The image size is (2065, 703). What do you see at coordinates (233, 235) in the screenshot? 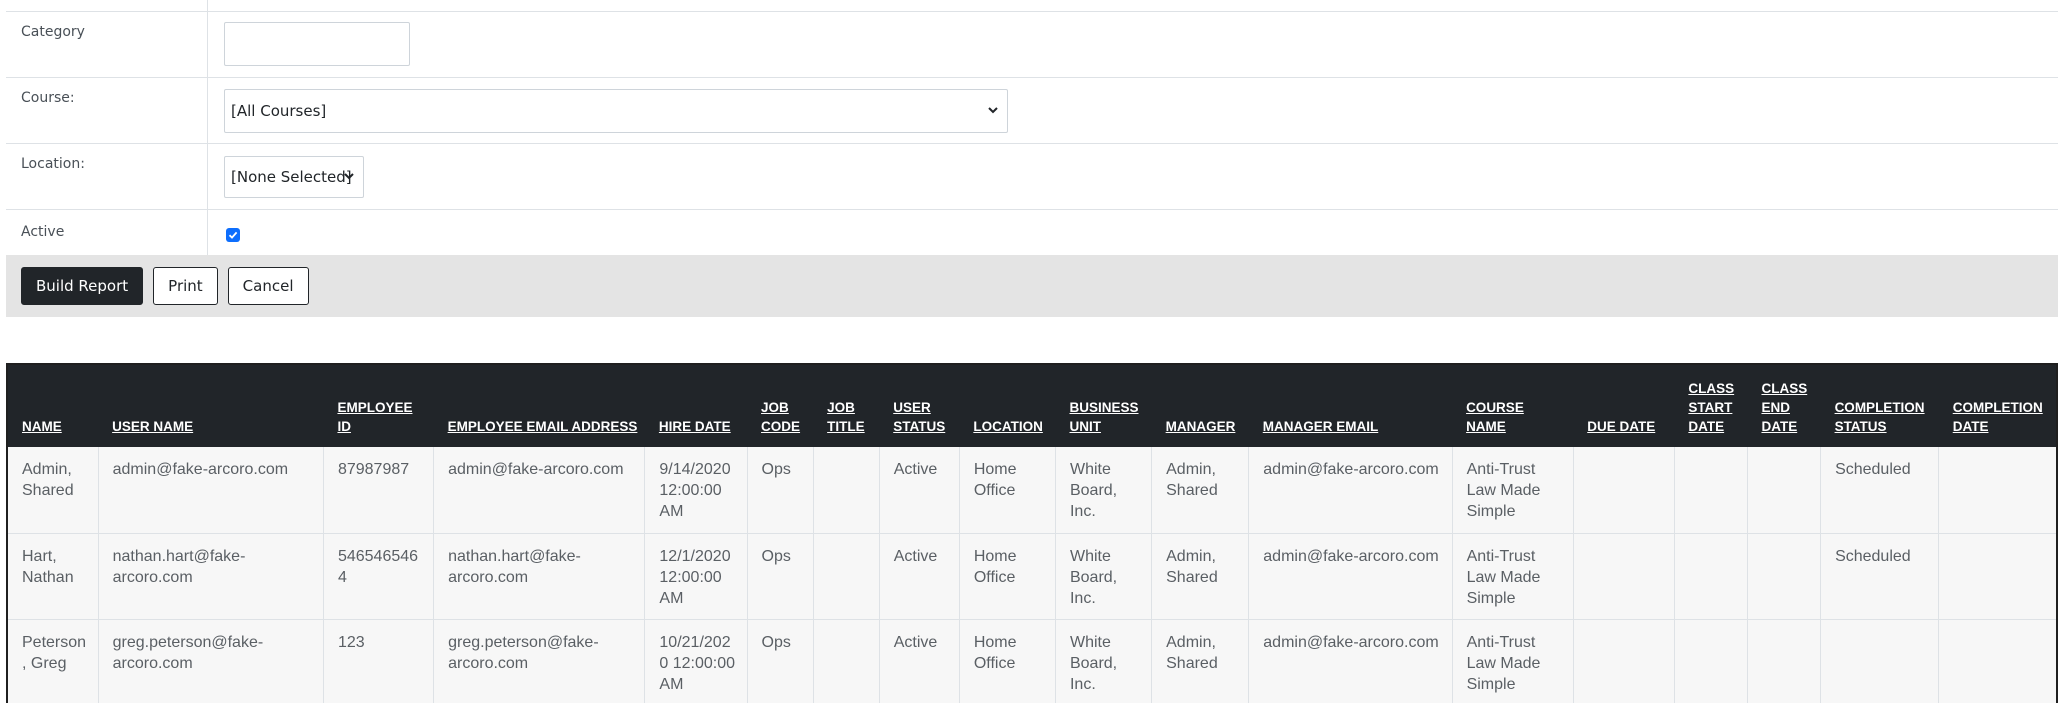
I see `active-checkbox` at bounding box center [233, 235].